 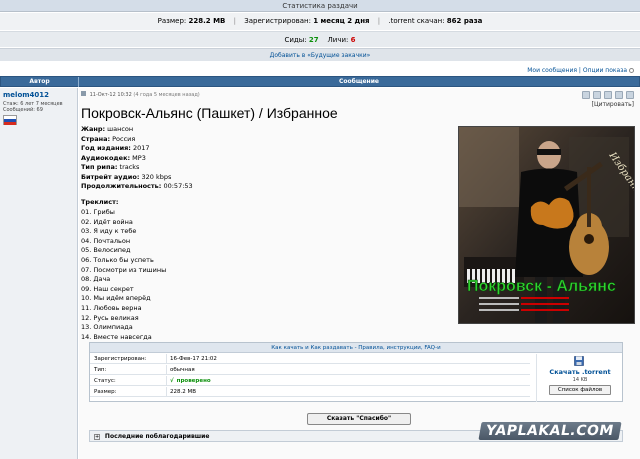 What do you see at coordinates (172, 381) in the screenshot?
I see `check-icon: √` at bounding box center [172, 381].